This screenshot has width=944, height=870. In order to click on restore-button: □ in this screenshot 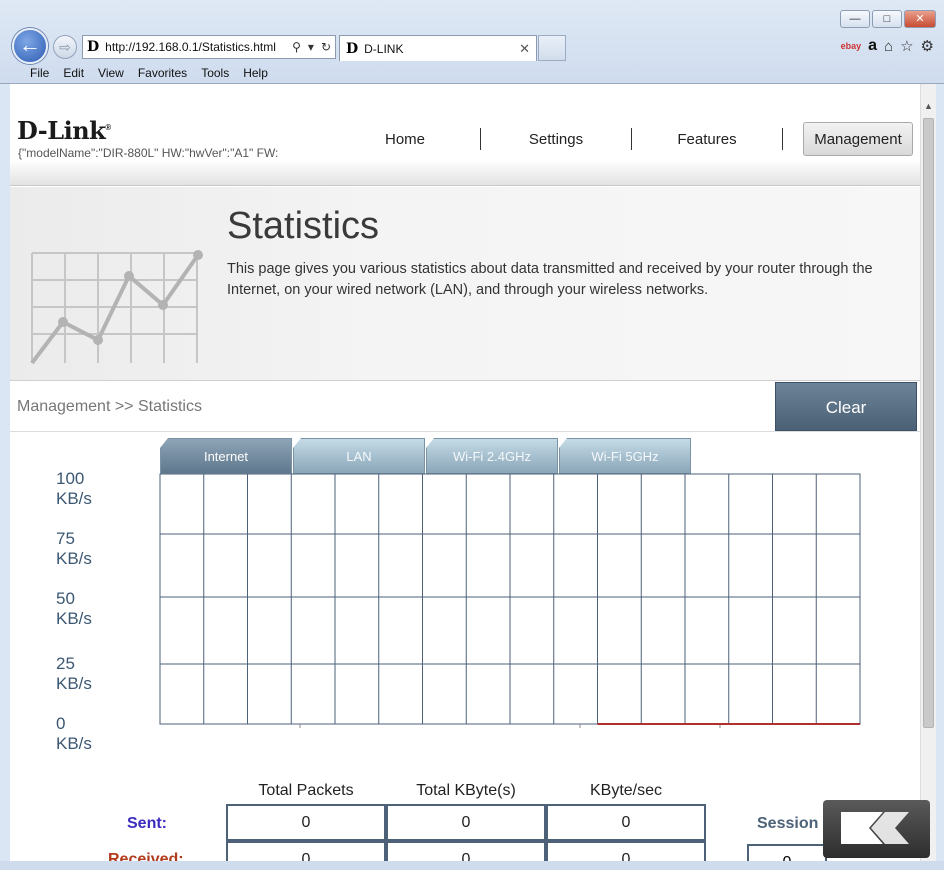, I will do `click(887, 19)`.